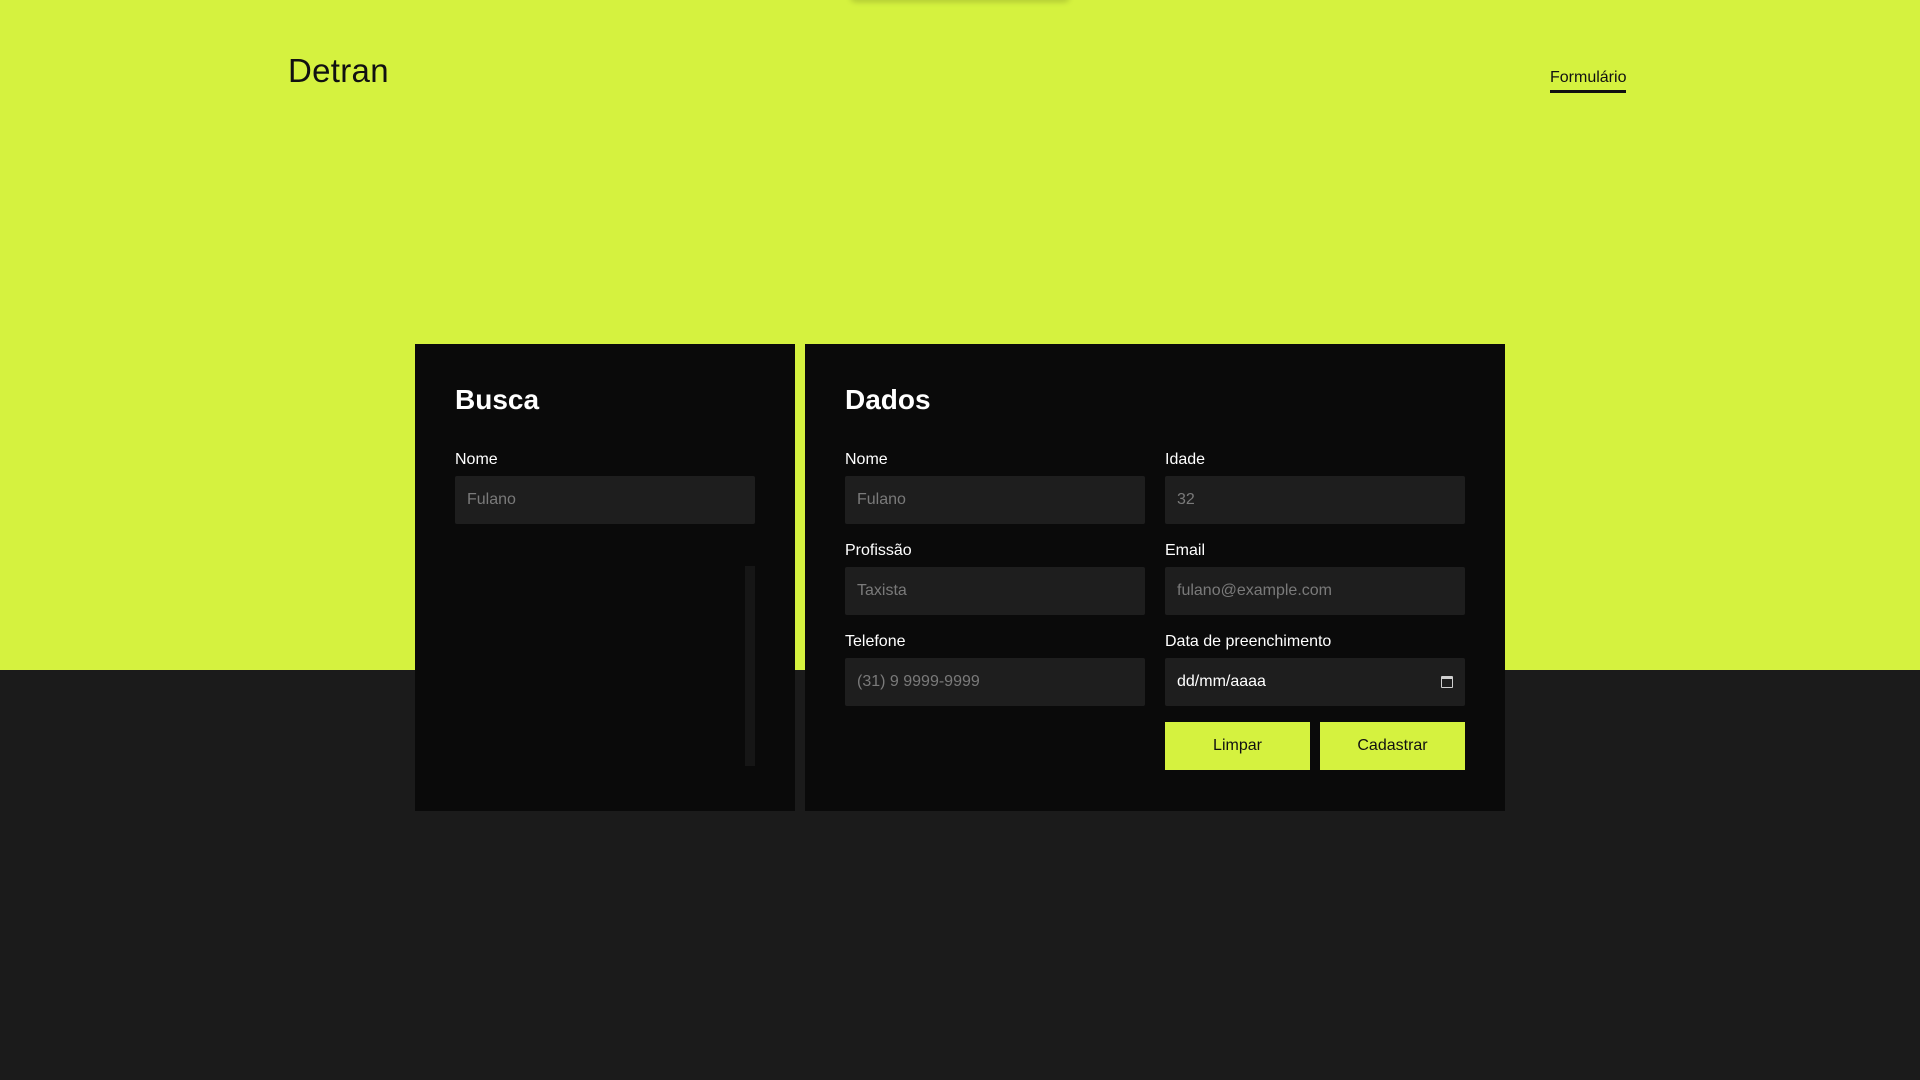  I want to click on email-input, so click(1315, 591).